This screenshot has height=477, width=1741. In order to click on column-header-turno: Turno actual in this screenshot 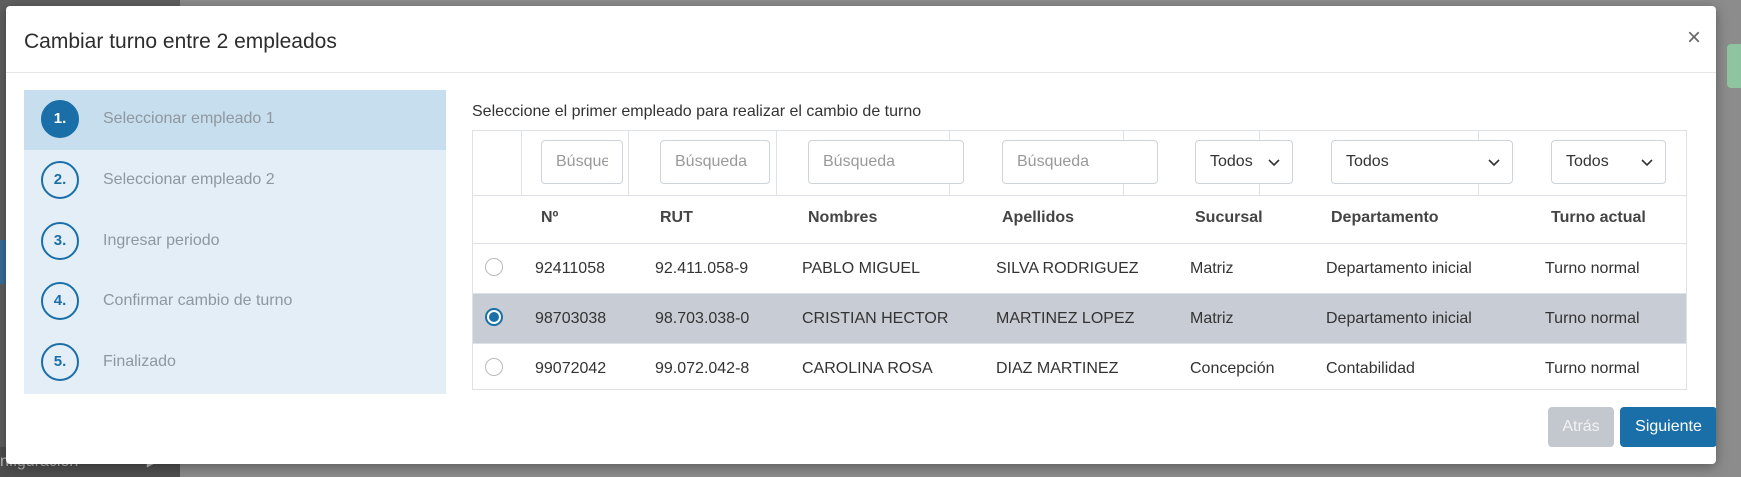, I will do `click(1598, 218)`.